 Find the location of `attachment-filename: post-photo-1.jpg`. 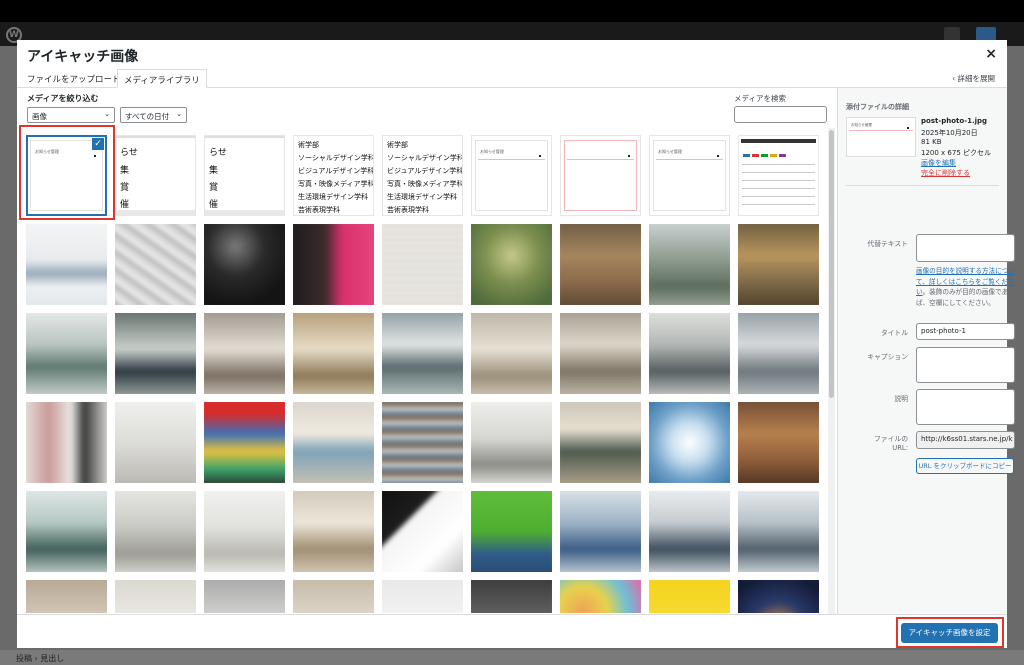

attachment-filename: post-photo-1.jpg is located at coordinates (954, 121).